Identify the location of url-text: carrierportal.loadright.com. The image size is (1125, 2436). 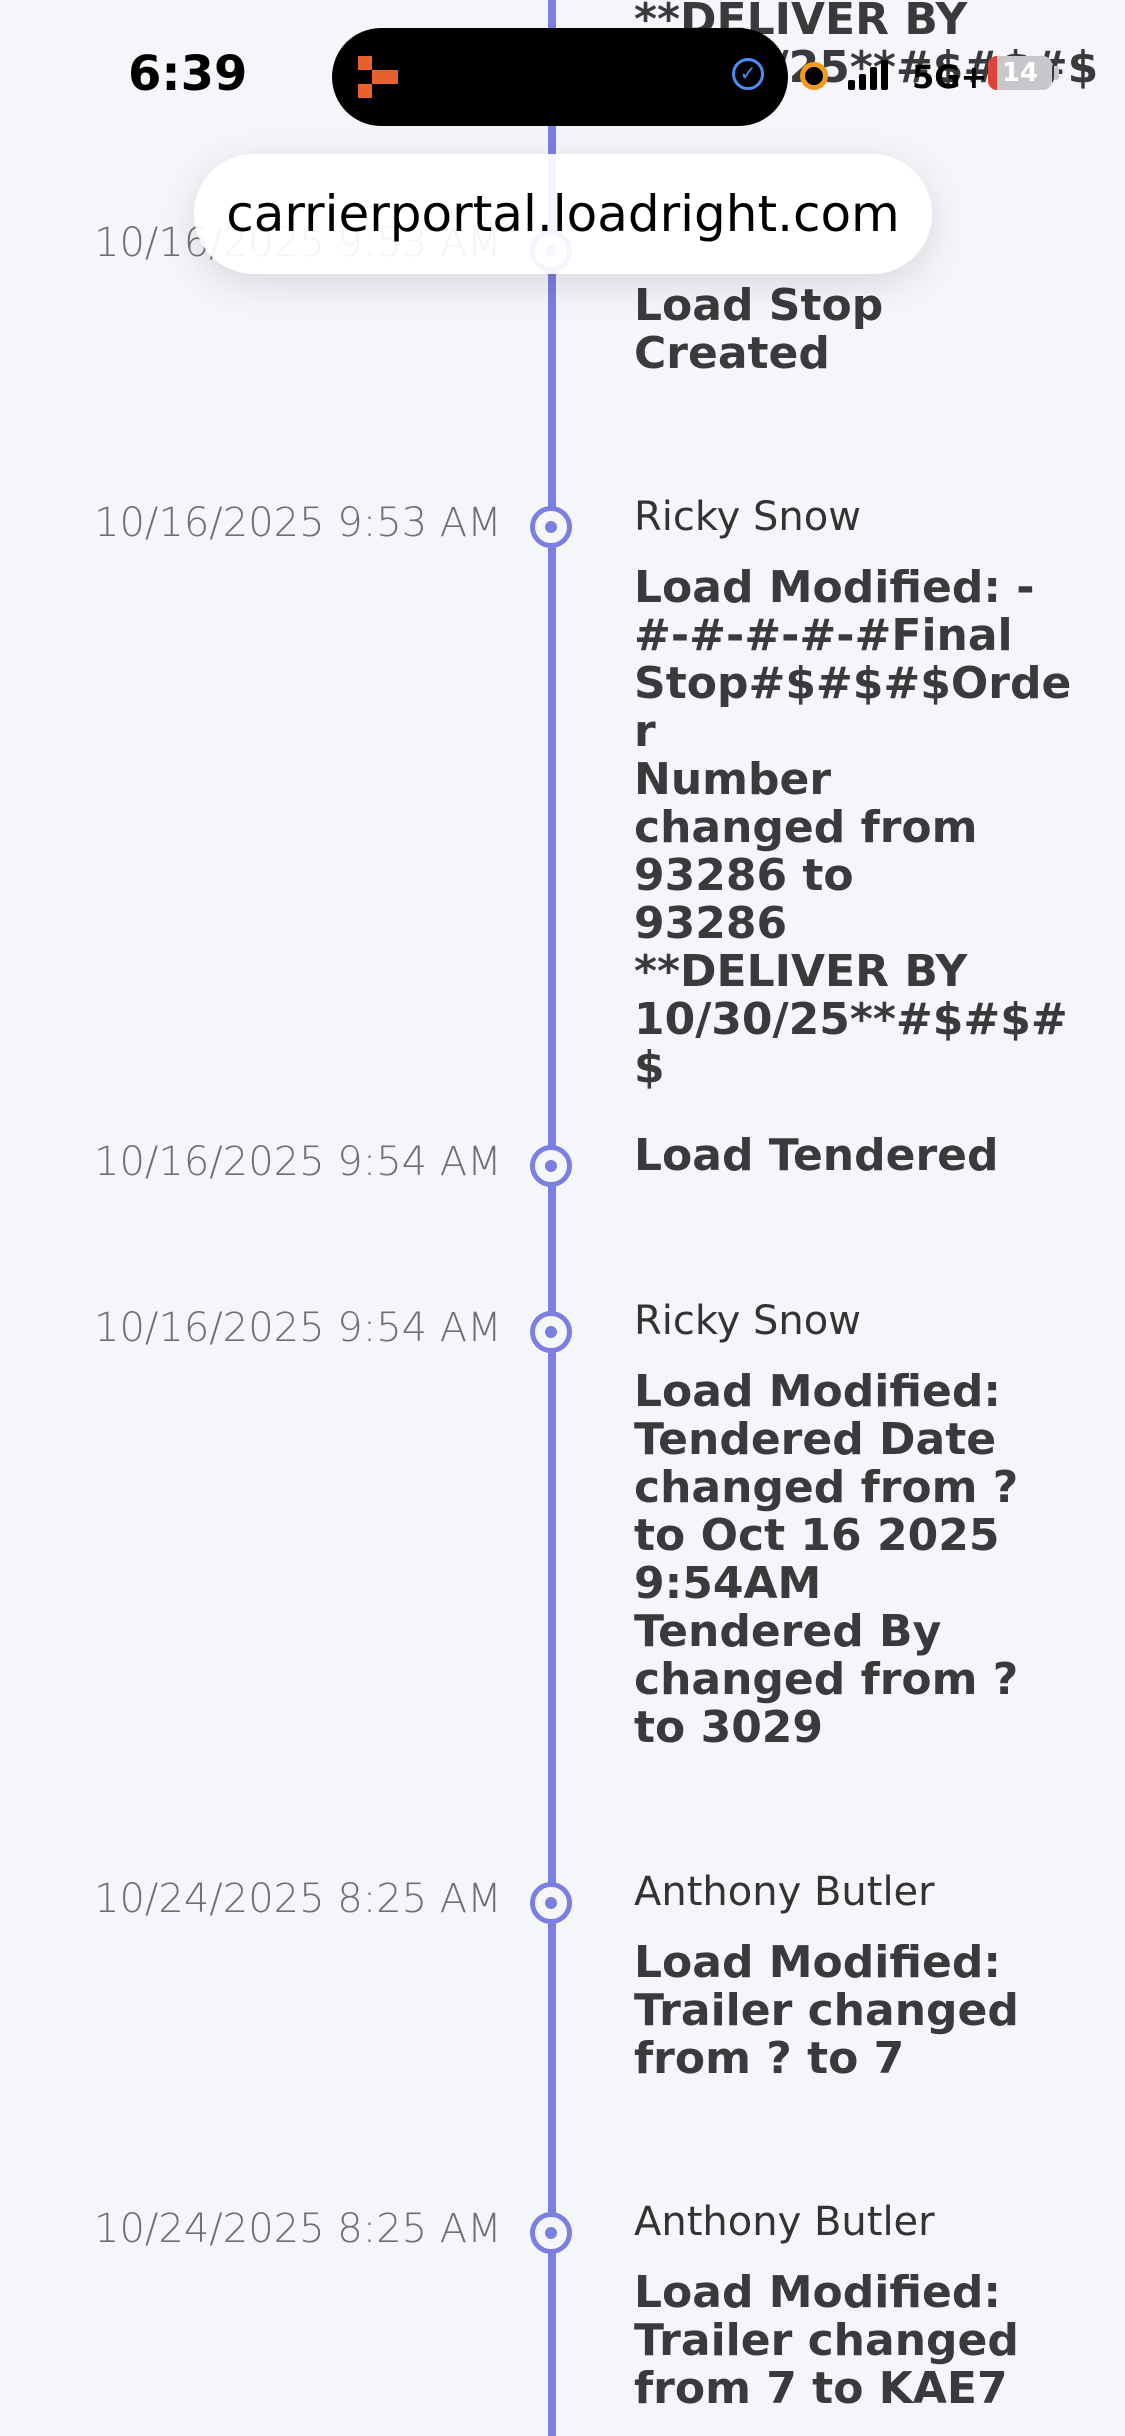
(563, 214).